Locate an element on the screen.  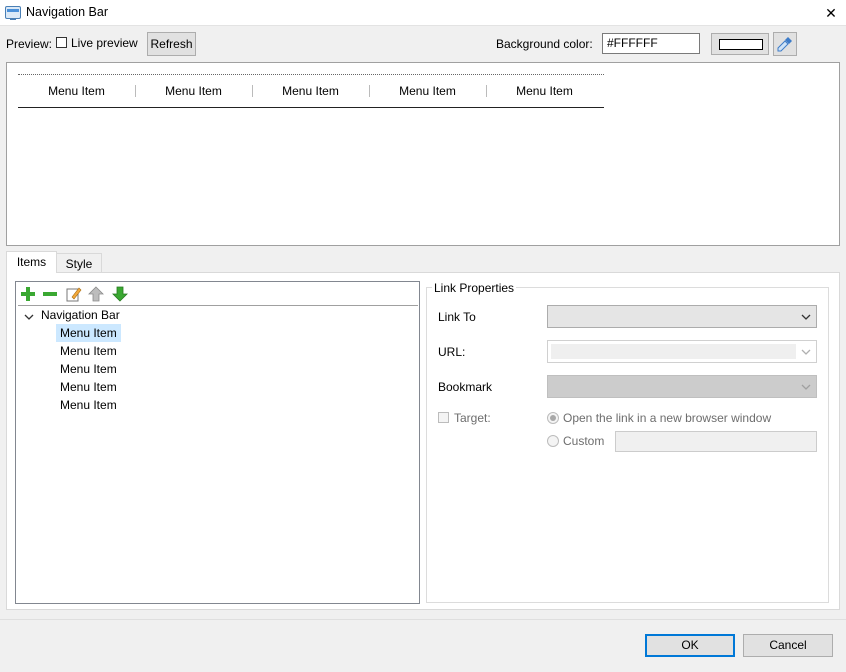
move-up-icon is located at coordinates (96, 294).